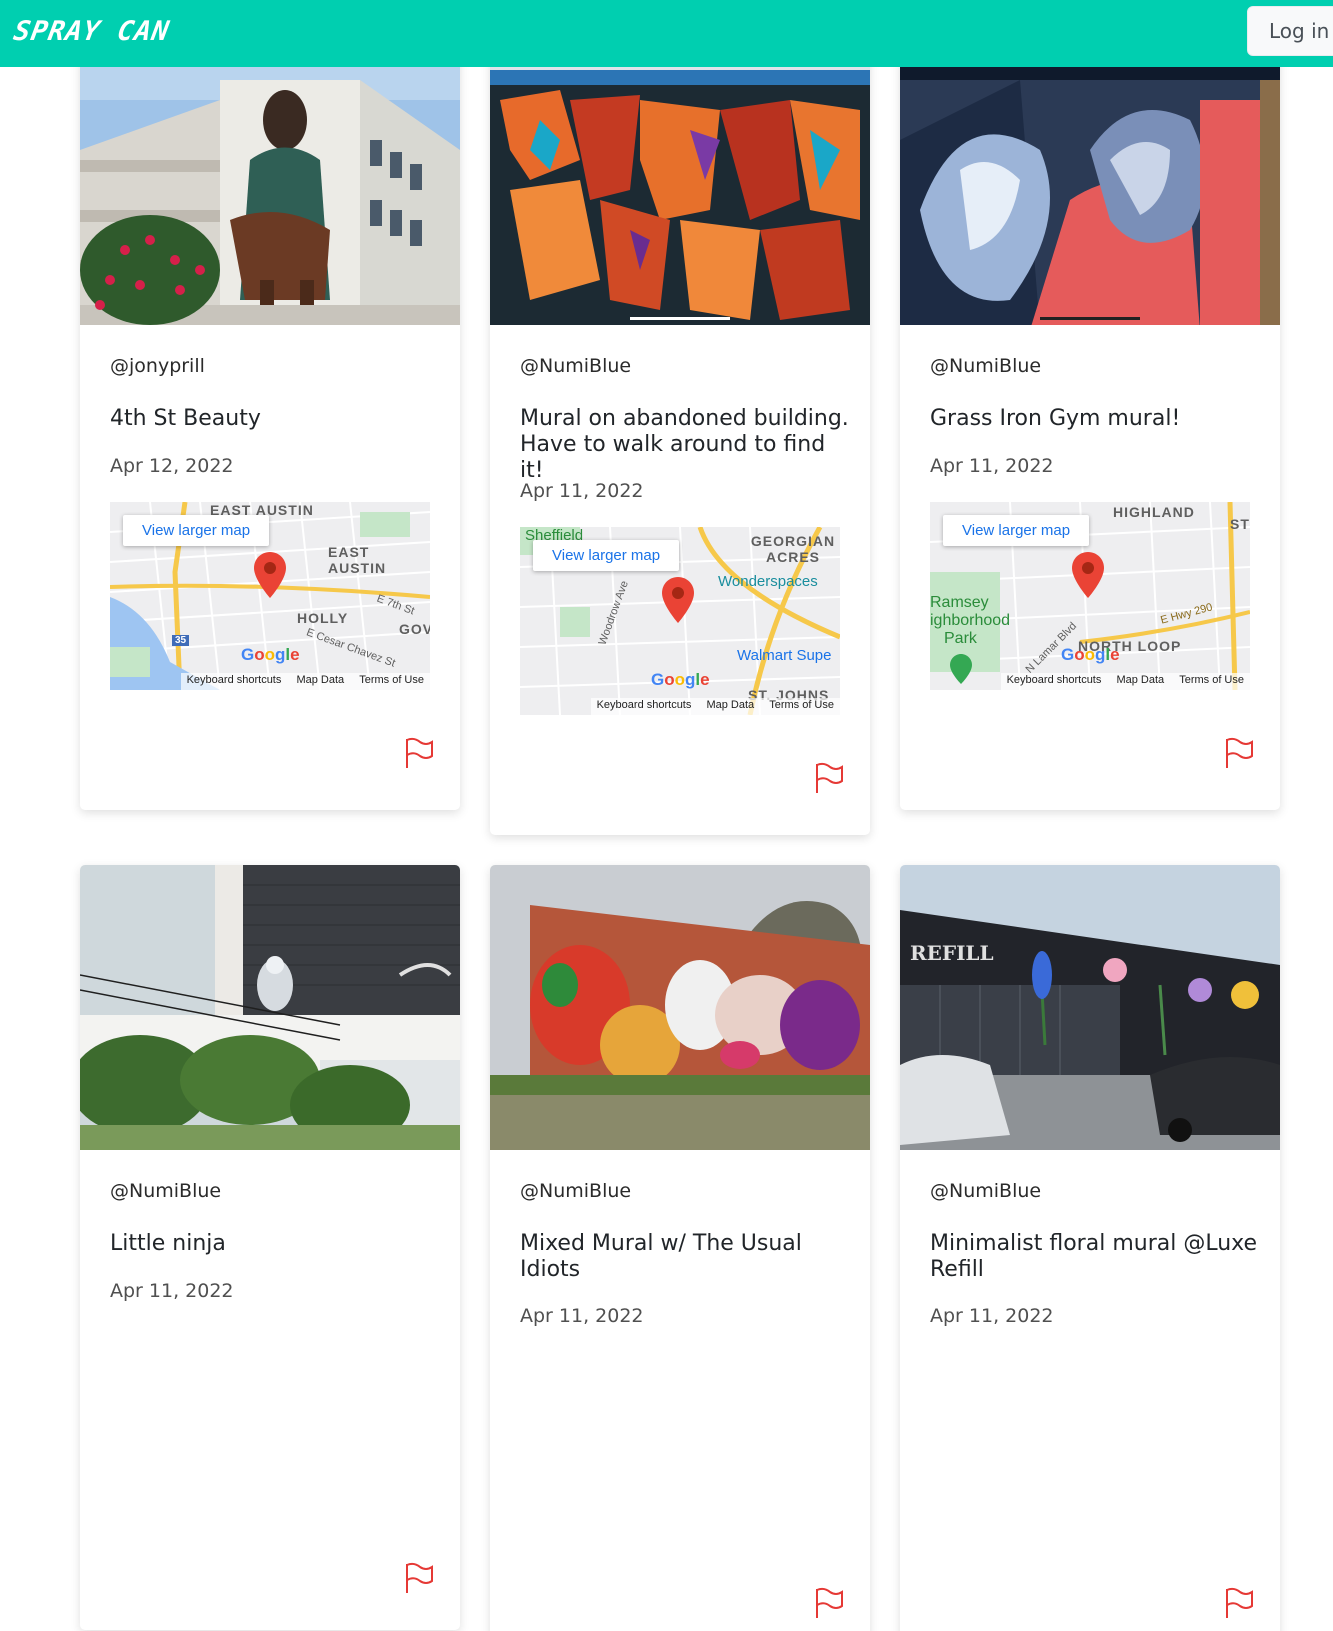 Image resolution: width=1333 pixels, height=1631 pixels. I want to click on map-poi-label: Wonderspaces, so click(768, 581).